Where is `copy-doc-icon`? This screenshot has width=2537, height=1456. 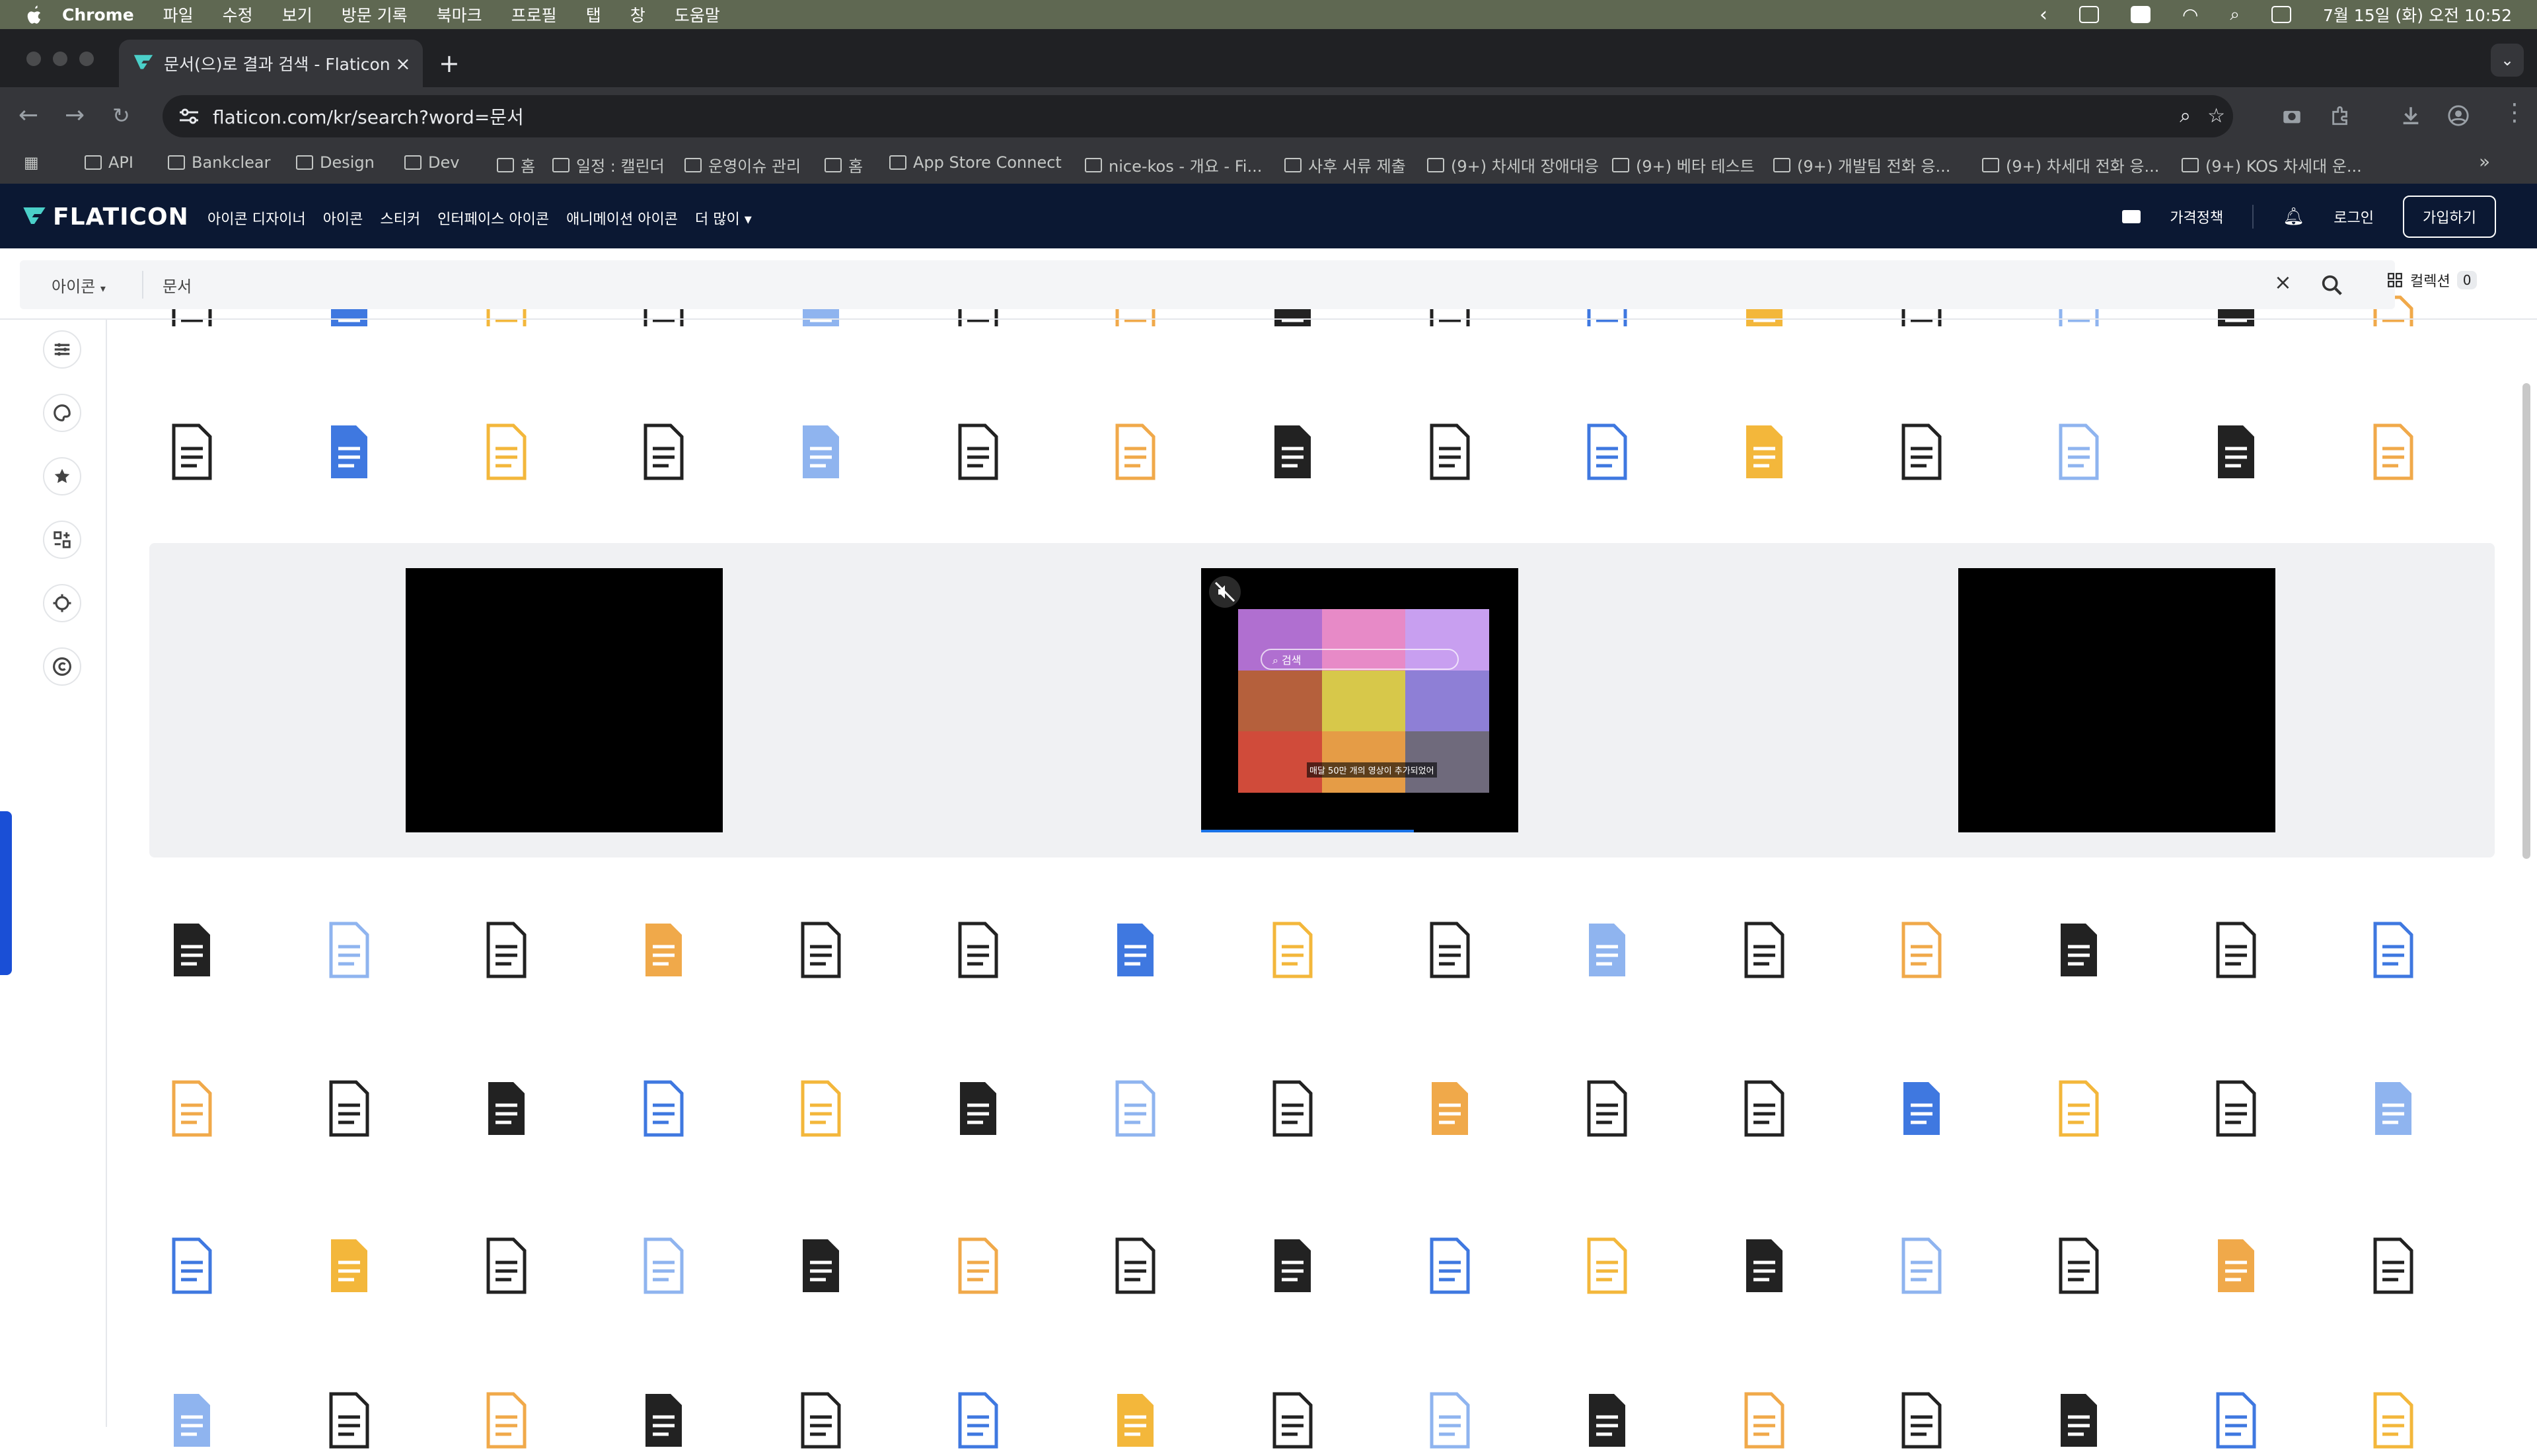 copy-doc-icon is located at coordinates (2234, 1108).